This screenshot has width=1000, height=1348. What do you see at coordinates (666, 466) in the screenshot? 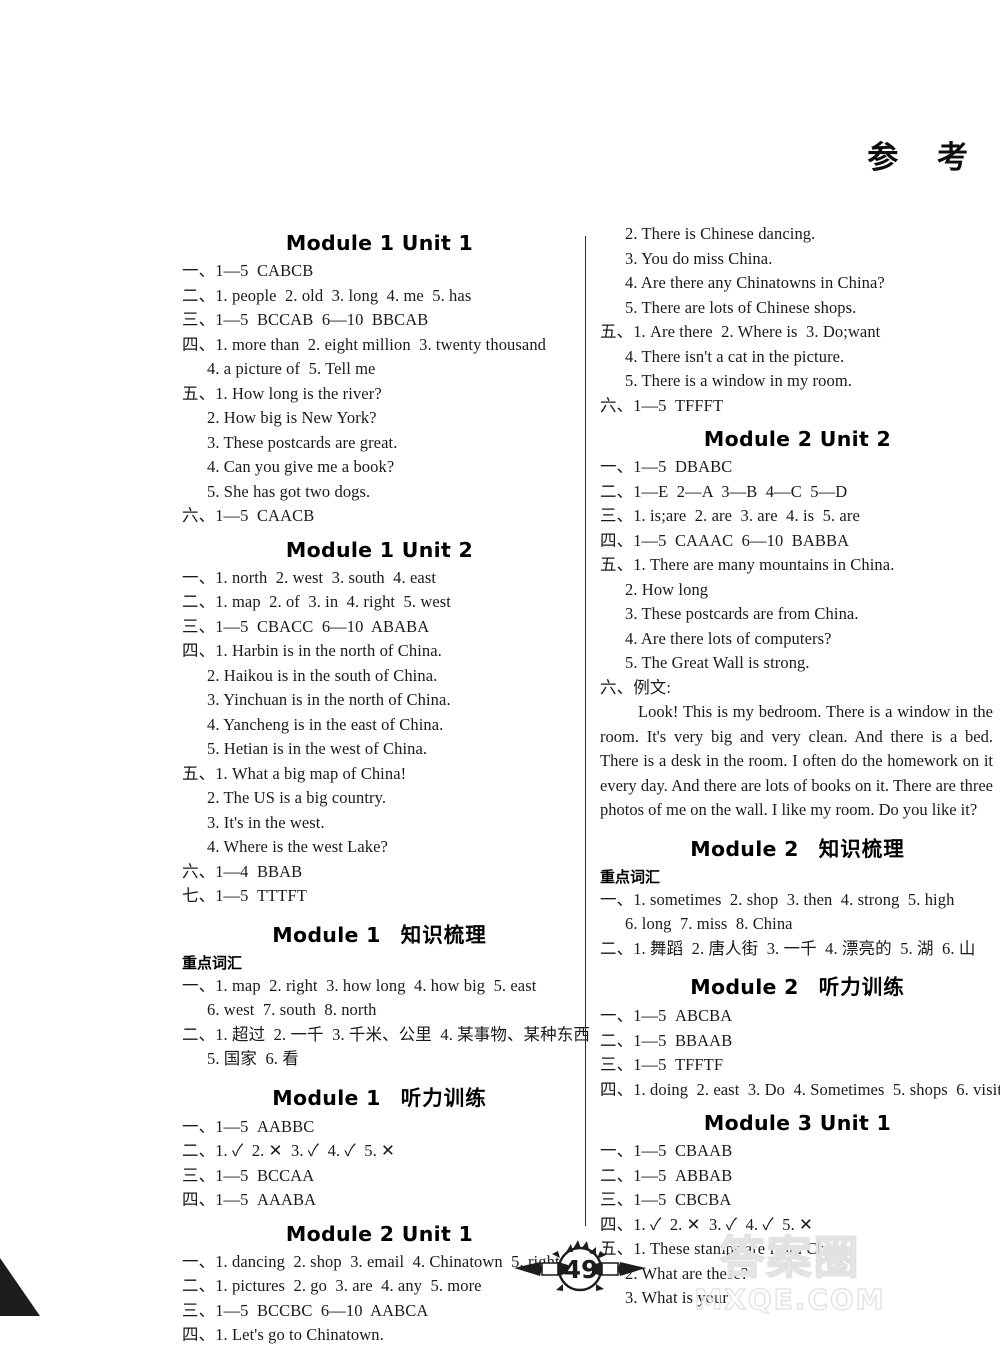
I see `answer-line: 一、1—5 DBABC` at bounding box center [666, 466].